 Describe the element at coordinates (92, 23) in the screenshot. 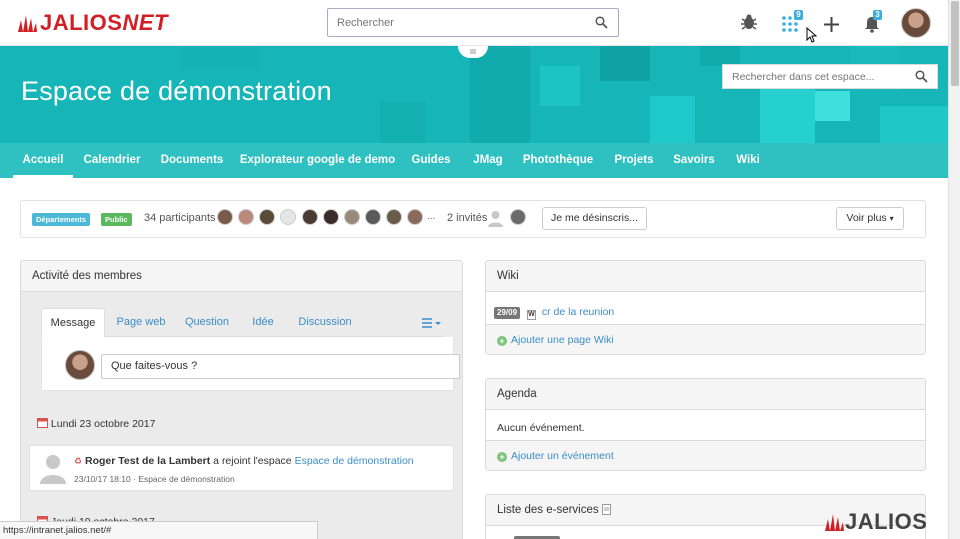

I see `jalios-logo: JALIOSNET` at that location.